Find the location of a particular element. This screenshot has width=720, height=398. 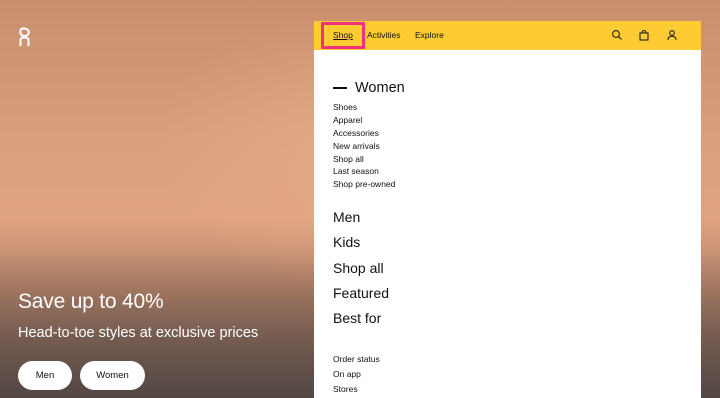

category-kids: Kids is located at coordinates (361, 244).